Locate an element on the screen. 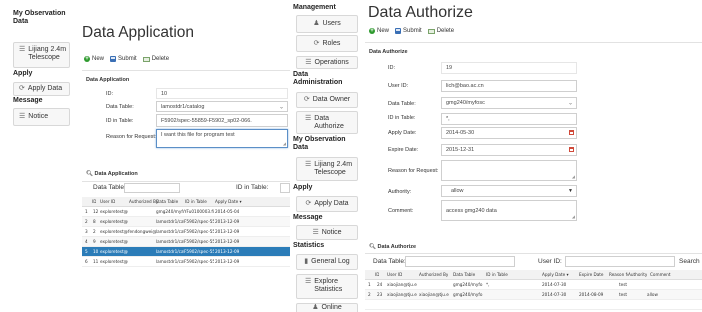  filter-user-id-input is located at coordinates (620, 261).